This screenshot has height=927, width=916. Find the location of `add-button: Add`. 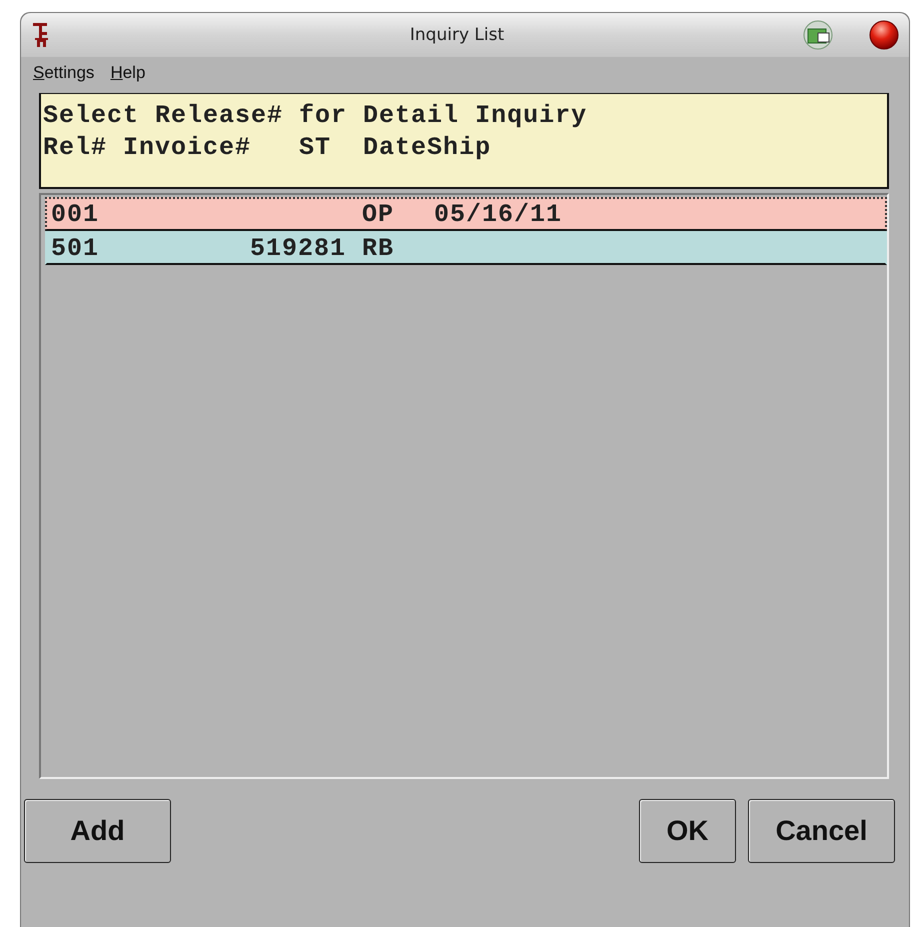

add-button: Add is located at coordinates (97, 831).